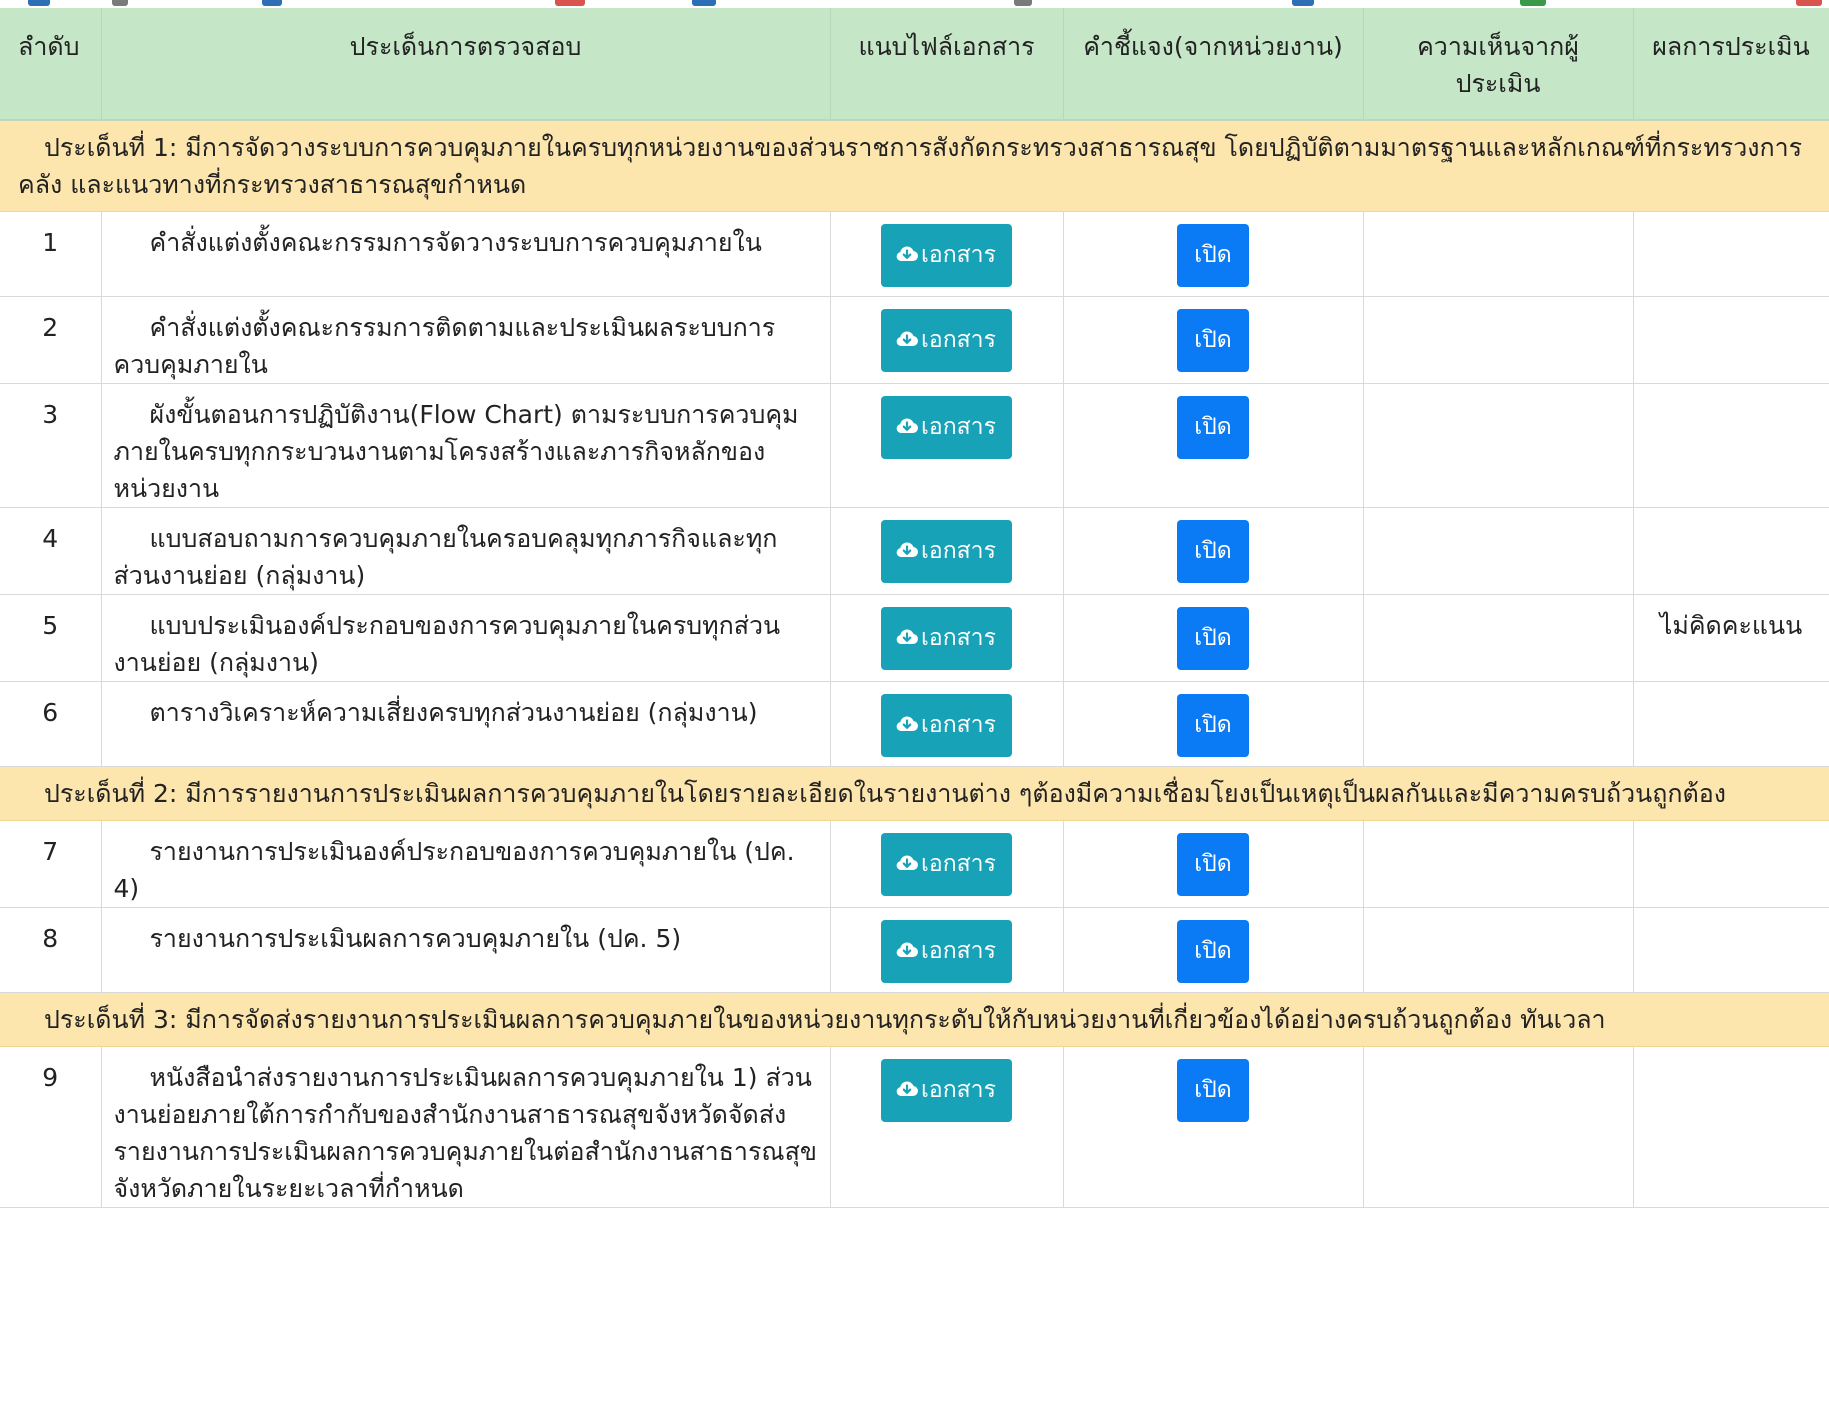 This screenshot has height=1414, width=1829. Describe the element at coordinates (51, 551) in the screenshot. I see `row-number: 4` at that location.